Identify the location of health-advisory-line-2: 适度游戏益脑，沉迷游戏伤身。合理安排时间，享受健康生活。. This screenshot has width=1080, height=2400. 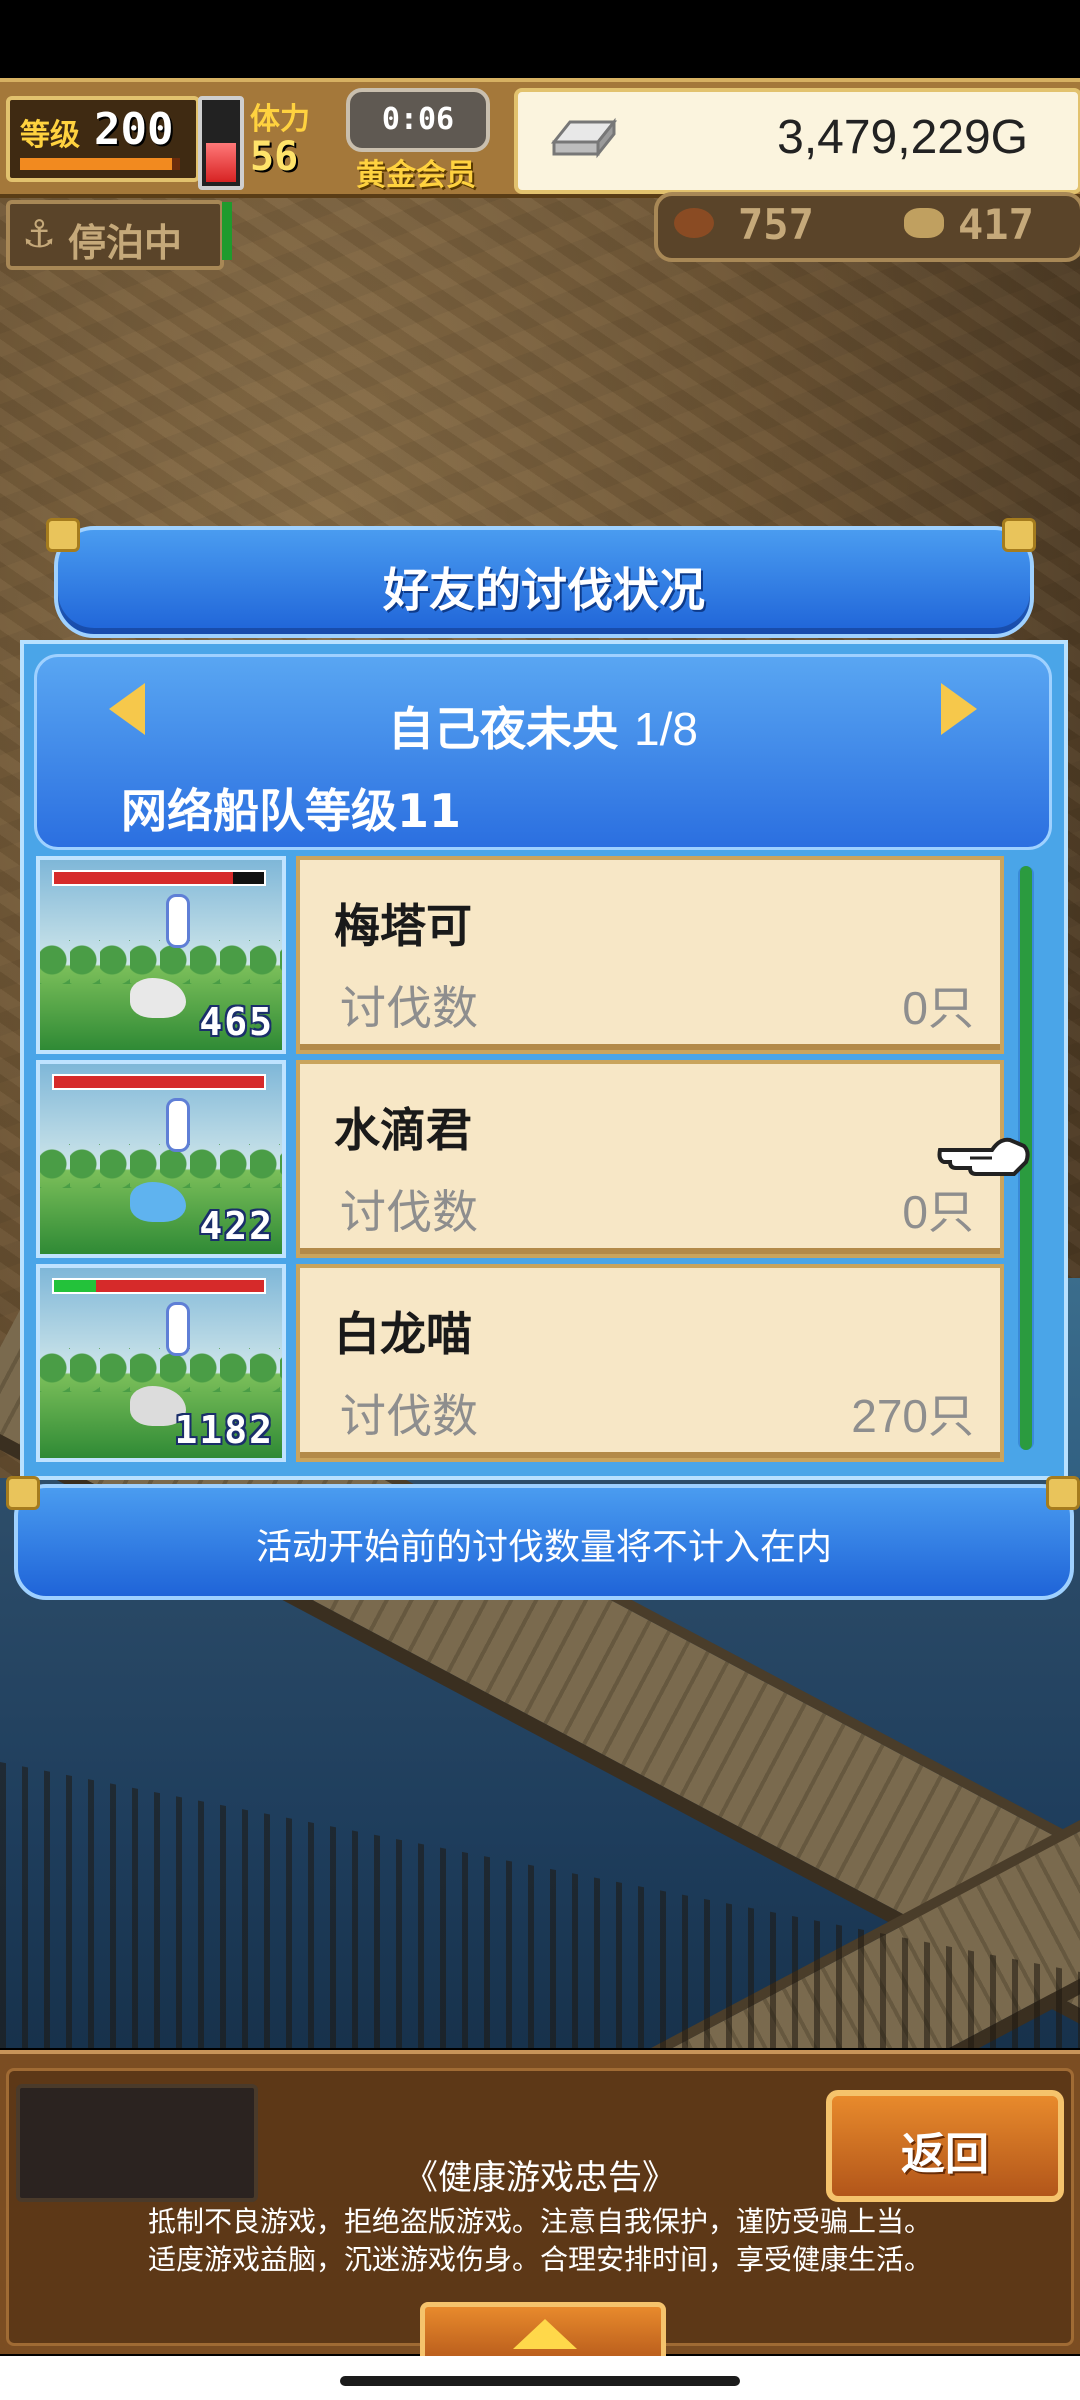
(539, 2259).